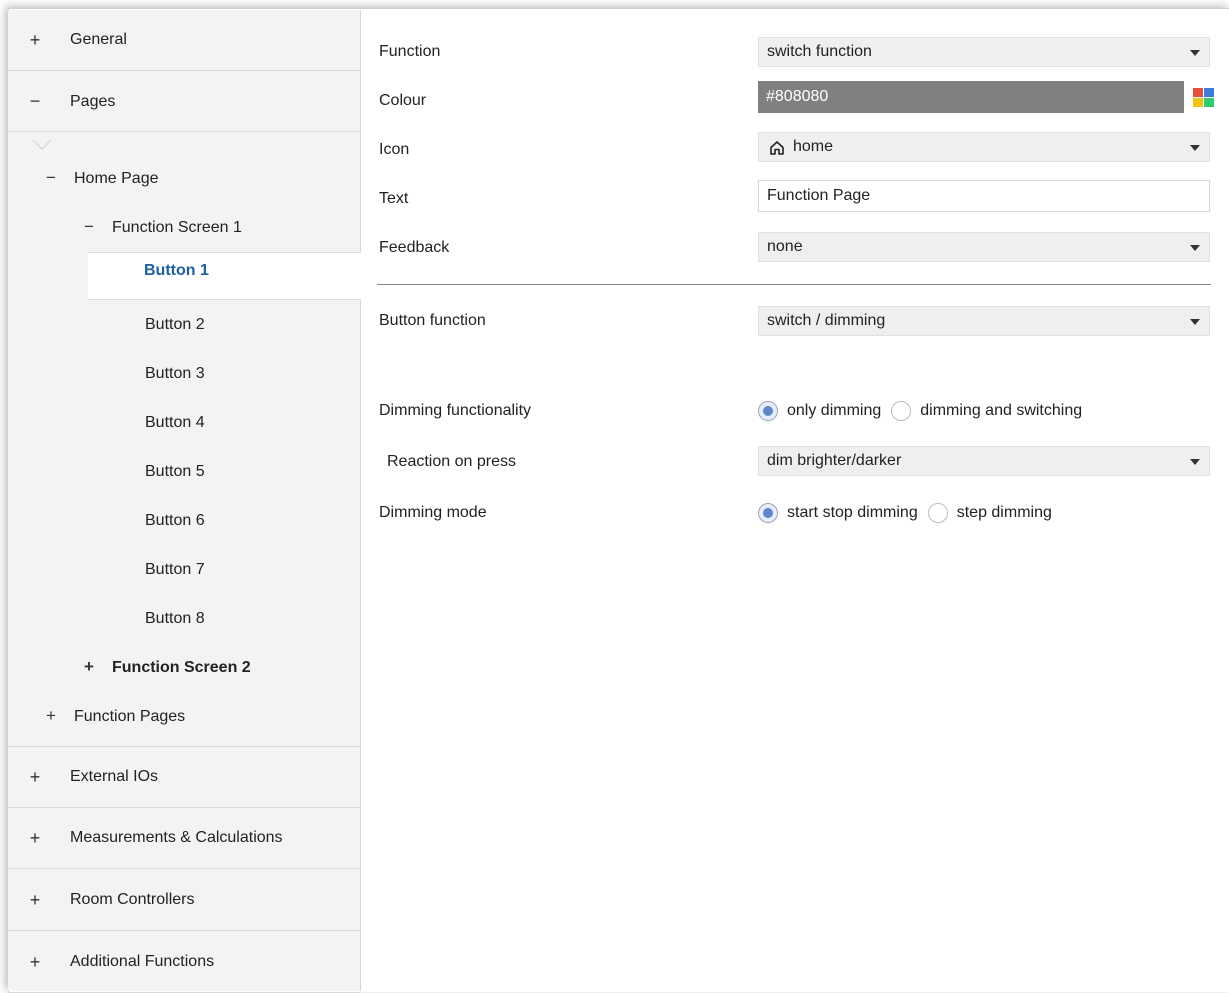 The image size is (1229, 993). I want to click on tree-item-label: Function Screen 1, so click(177, 227).